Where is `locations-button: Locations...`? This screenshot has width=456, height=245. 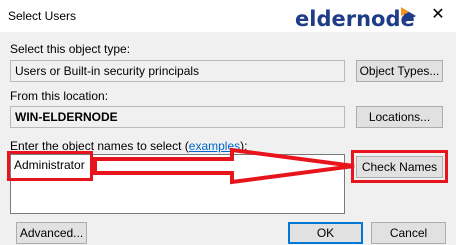
locations-button: Locations... is located at coordinates (399, 117).